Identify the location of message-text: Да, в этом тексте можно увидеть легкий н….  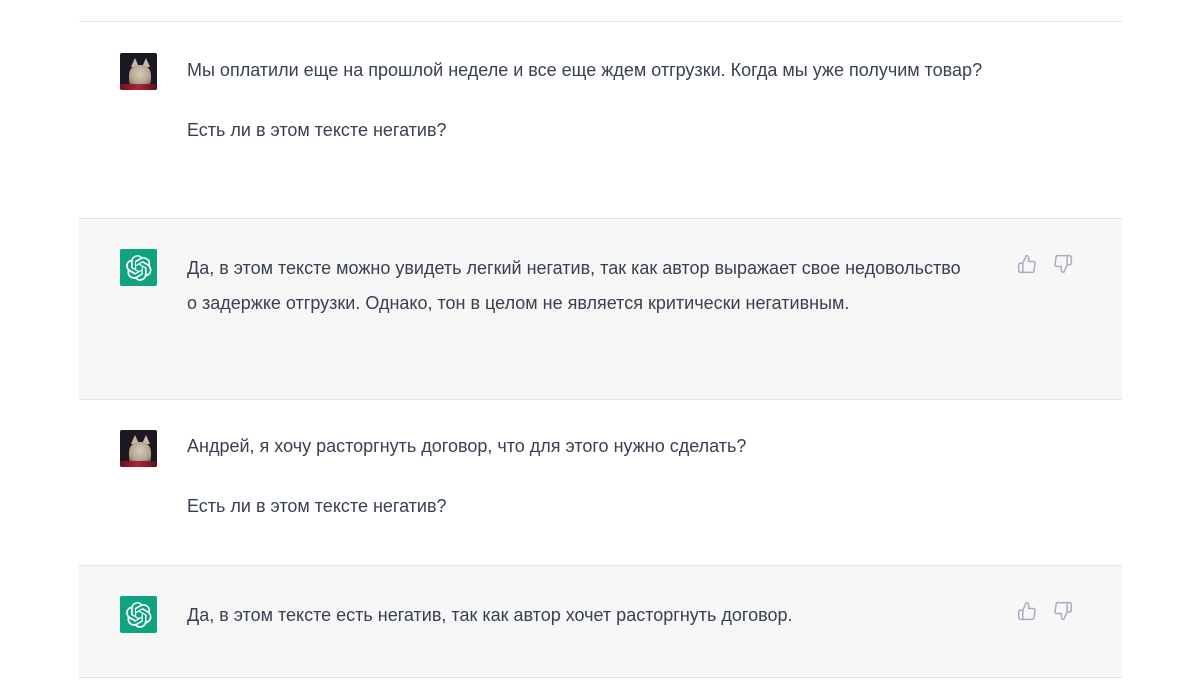
(577, 286).